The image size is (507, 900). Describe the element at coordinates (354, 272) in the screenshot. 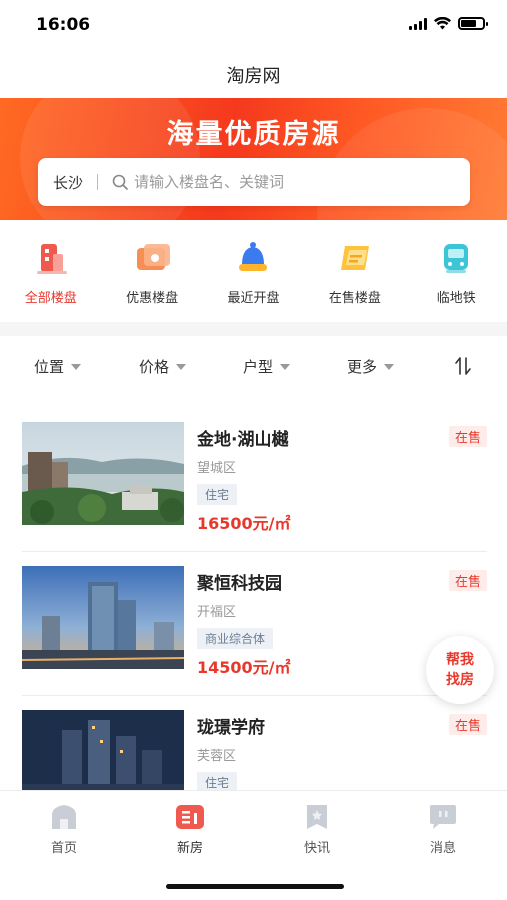

I see `category-on-sale: 在售楼盘` at that location.